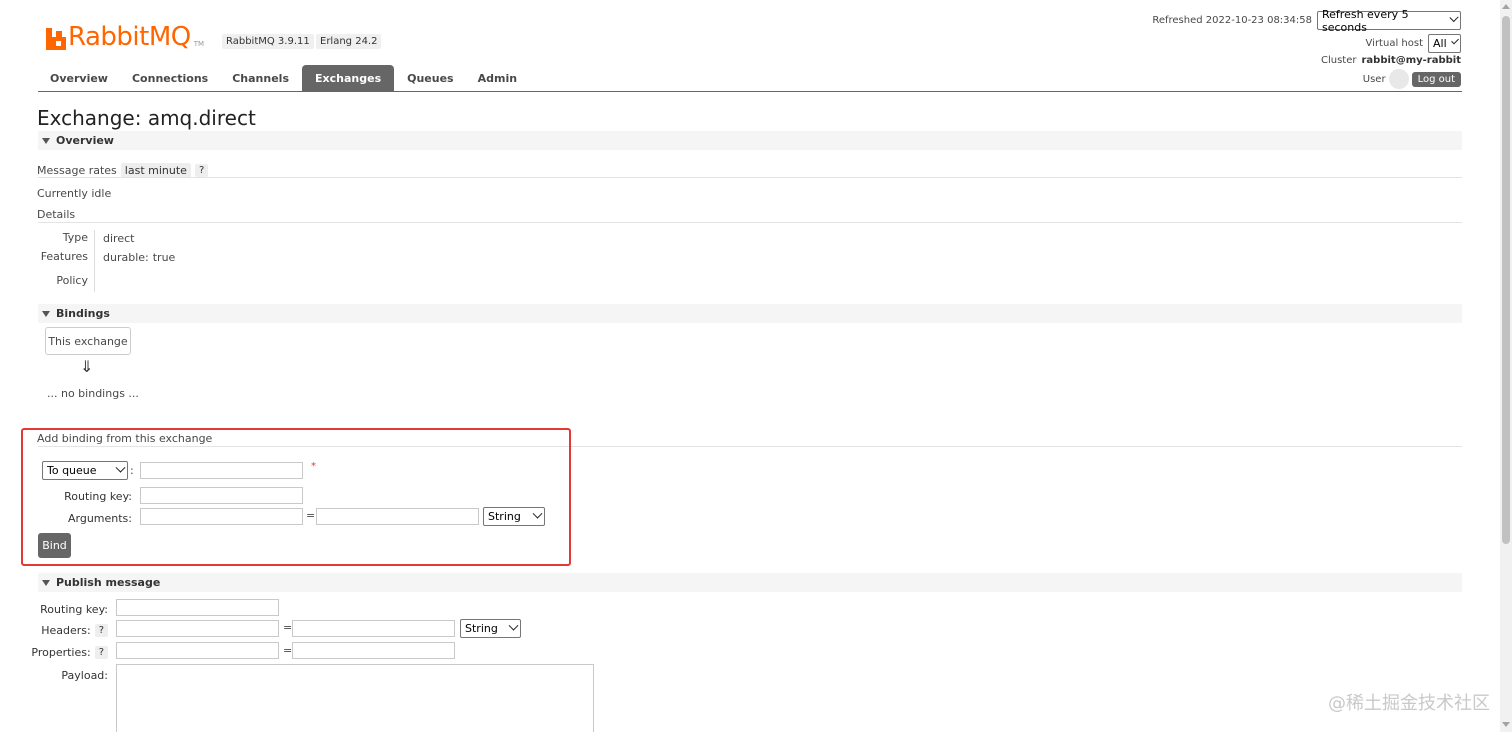  Describe the element at coordinates (197, 628) in the screenshot. I see `header-key-input` at that location.